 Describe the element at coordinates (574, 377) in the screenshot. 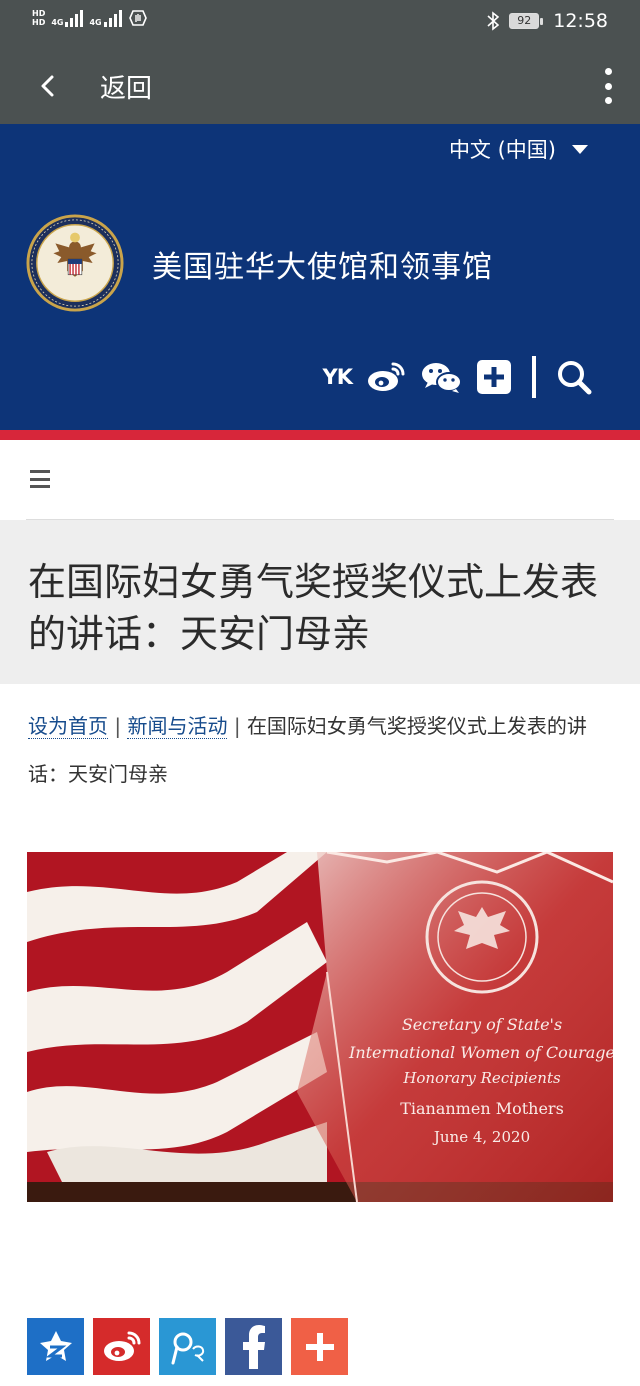

I see `search-icon` at that location.